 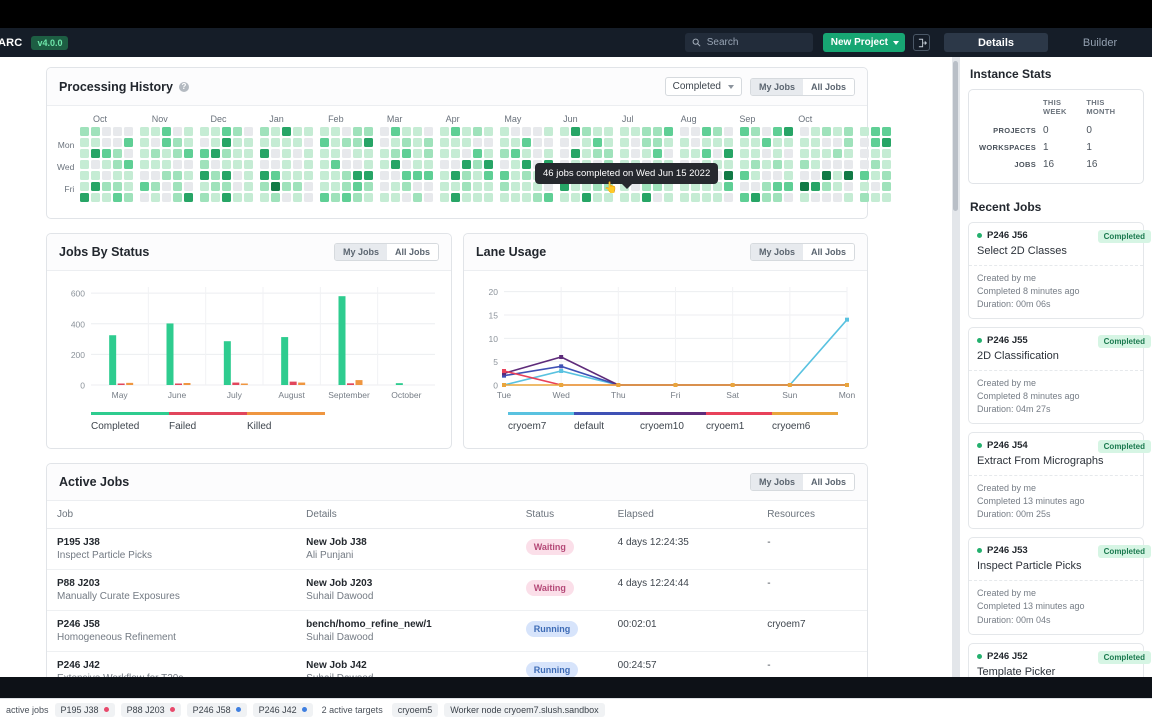 I want to click on tab-details: Details, so click(x=996, y=42).